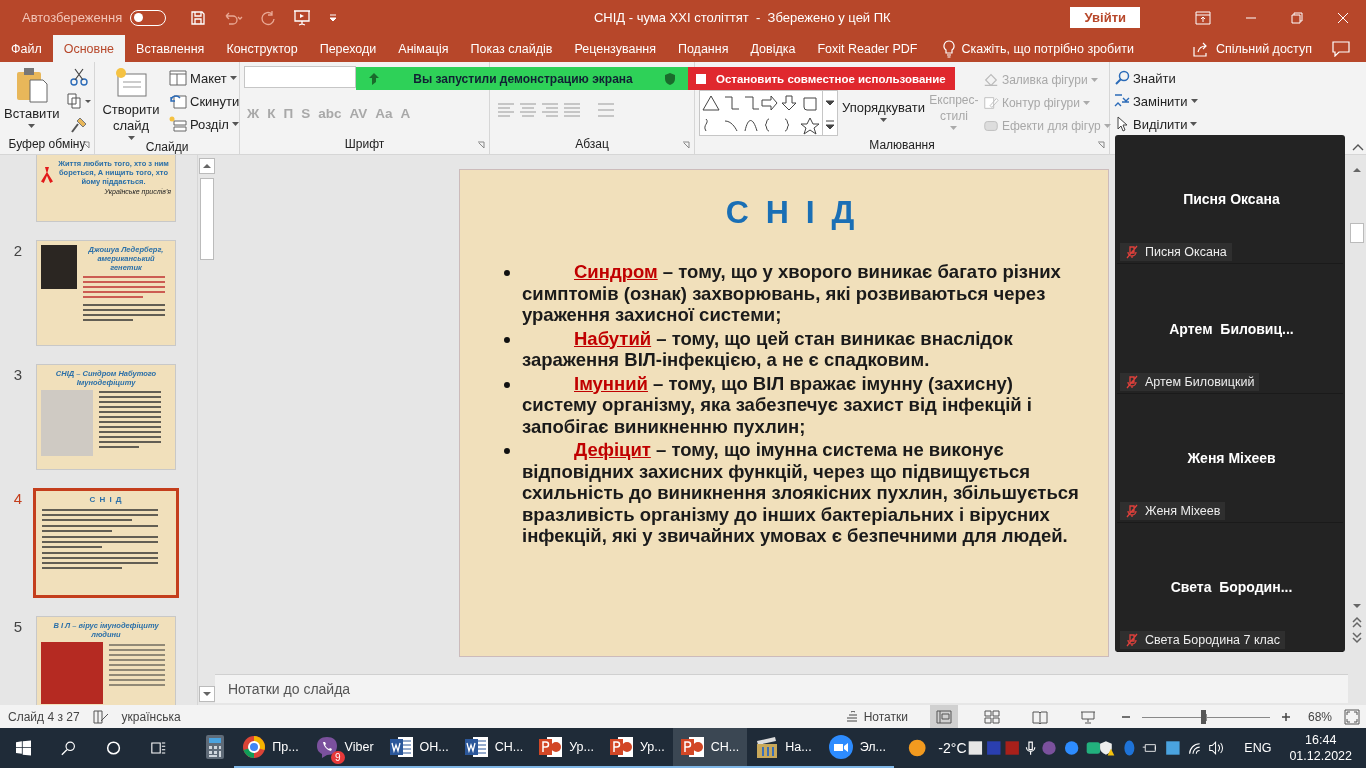 The width and height of the screenshot is (1366, 768). Describe the element at coordinates (302, 17) in the screenshot. I see `presentation-icon` at that location.